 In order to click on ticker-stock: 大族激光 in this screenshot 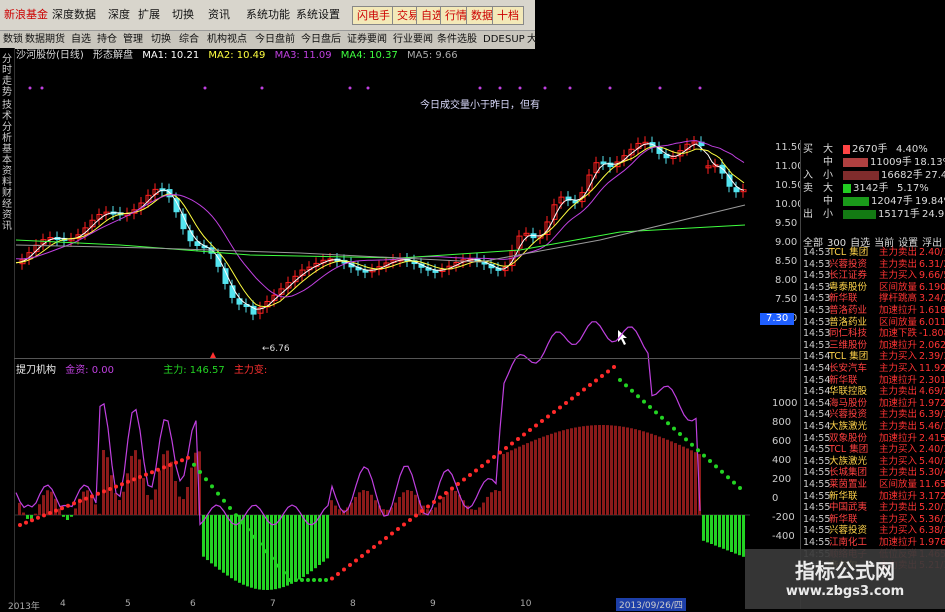, I will do `click(848, 426)`.